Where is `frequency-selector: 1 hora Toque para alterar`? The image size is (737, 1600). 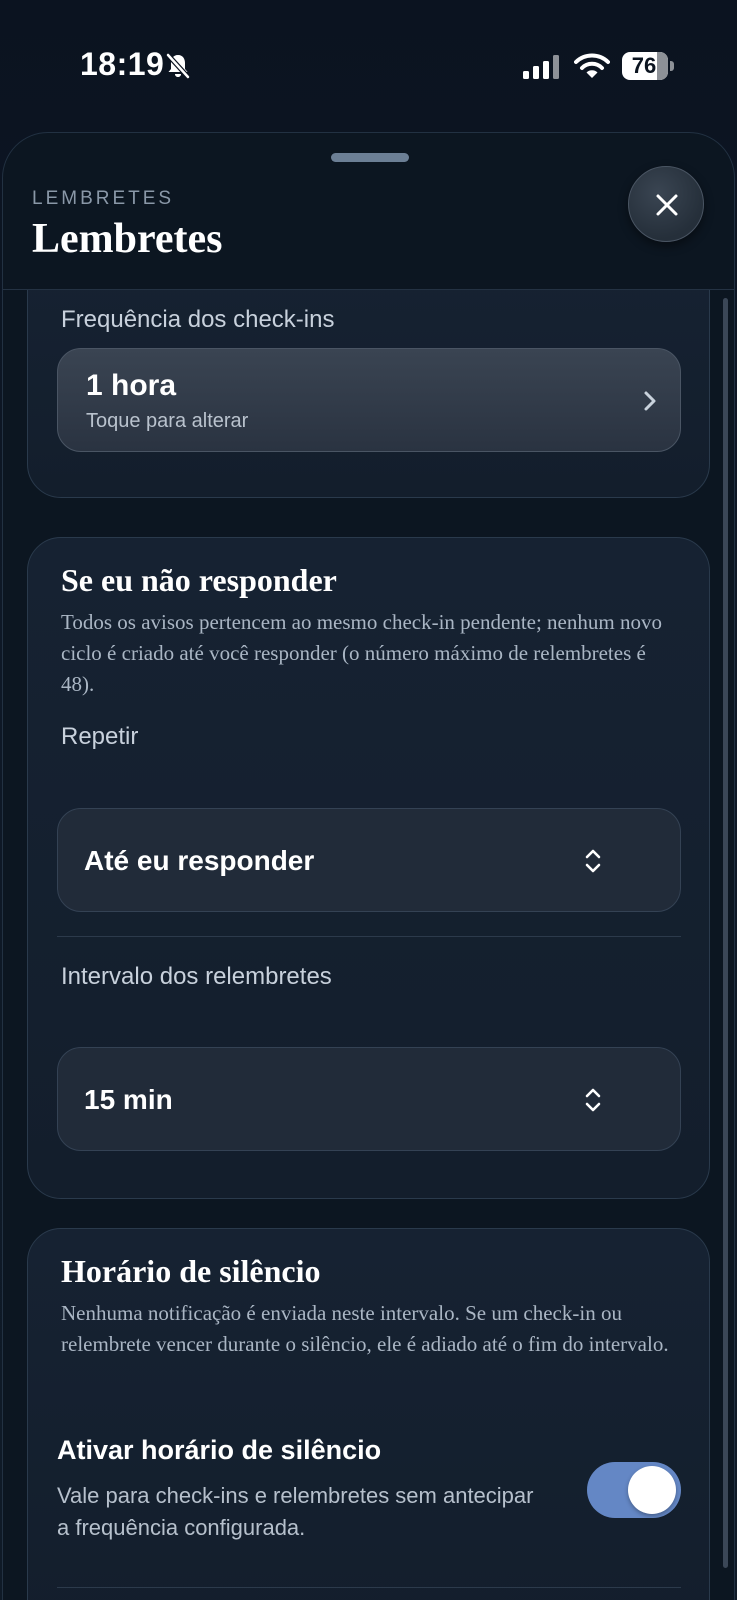
frequency-selector: 1 hora Toque para alterar is located at coordinates (369, 400).